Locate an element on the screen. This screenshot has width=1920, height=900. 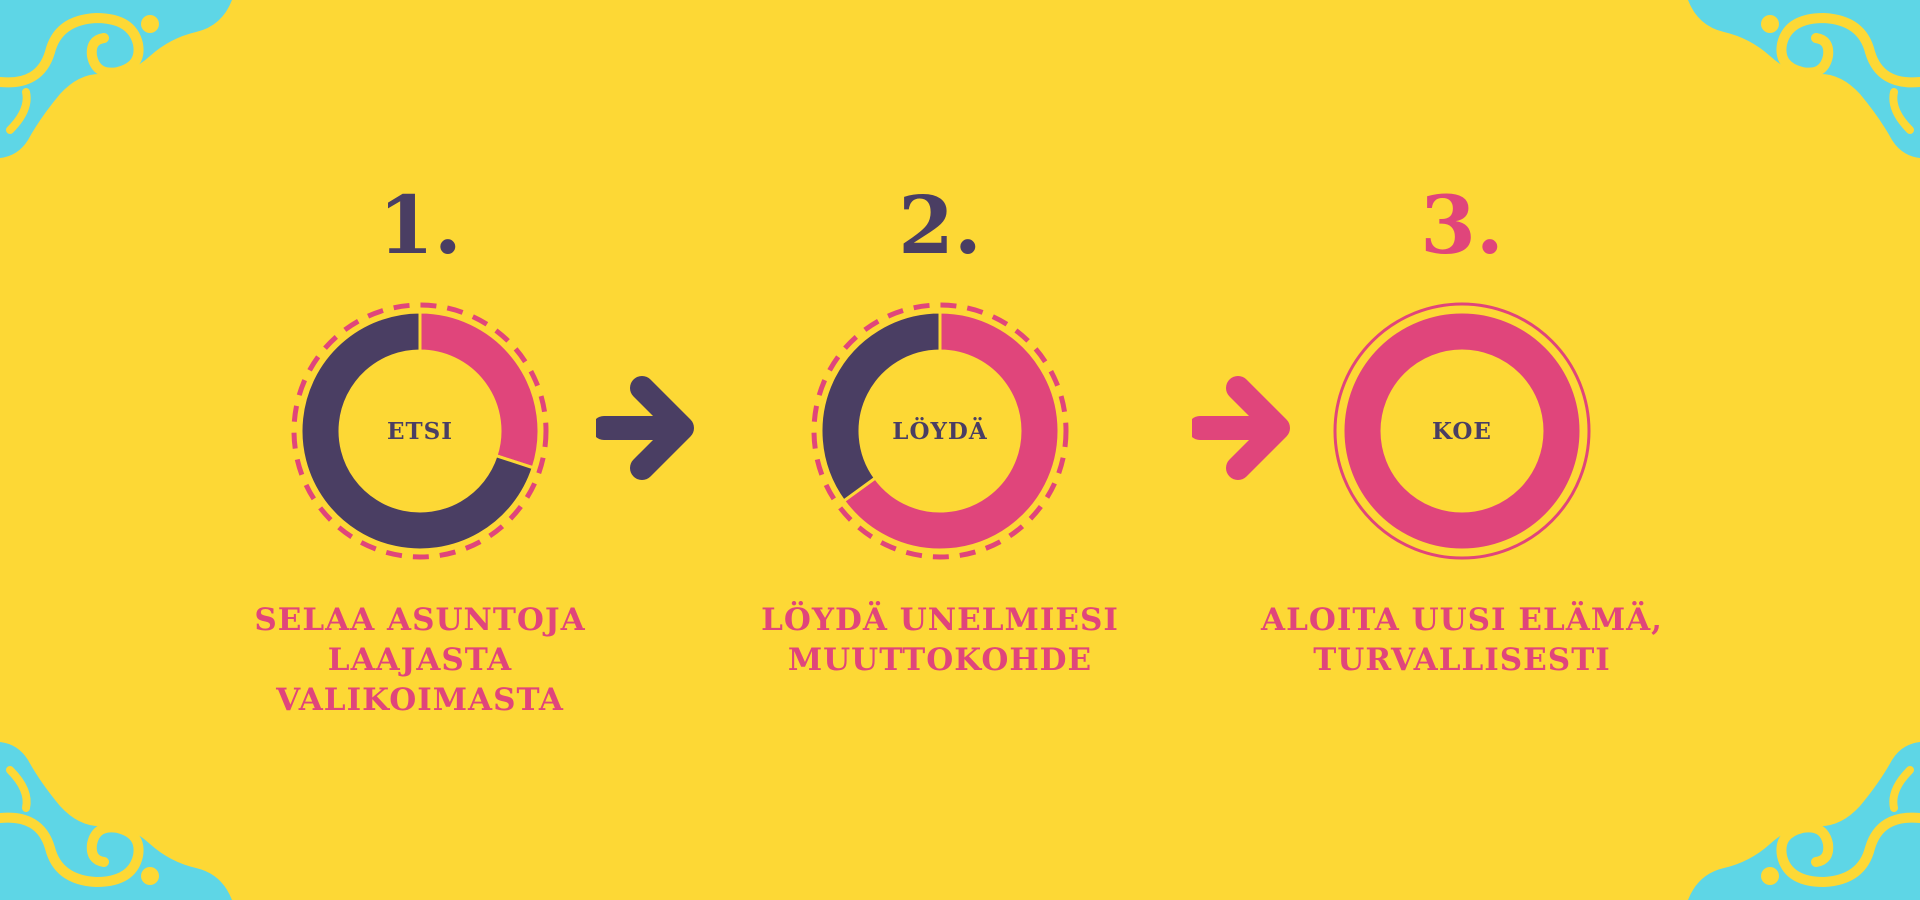
ornament-bottom-right is located at coordinates (1800, 820).